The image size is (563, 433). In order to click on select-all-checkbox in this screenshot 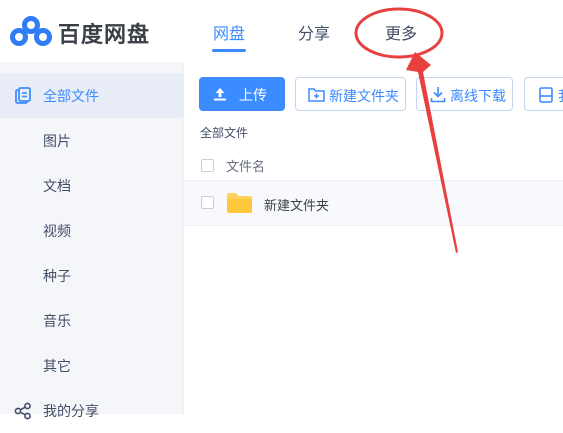, I will do `click(207, 165)`.